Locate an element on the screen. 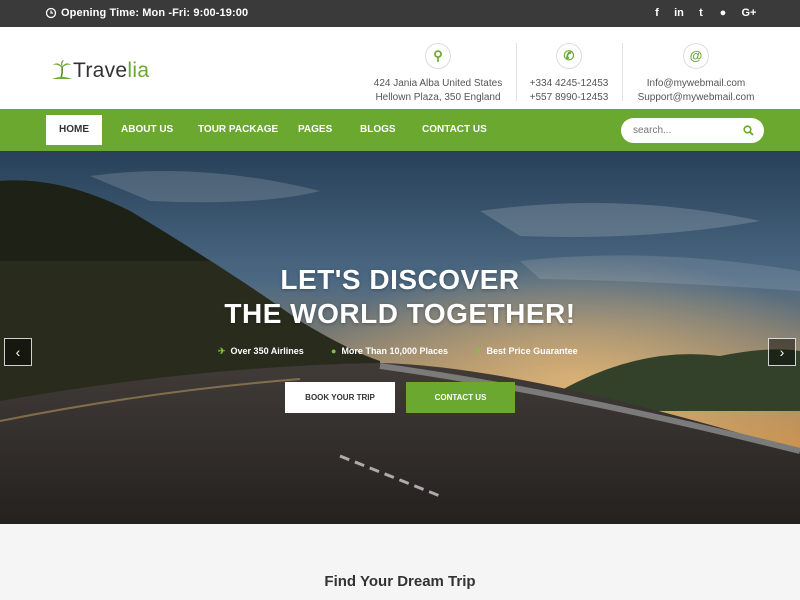  nav-item-home: HOME is located at coordinates (74, 130).